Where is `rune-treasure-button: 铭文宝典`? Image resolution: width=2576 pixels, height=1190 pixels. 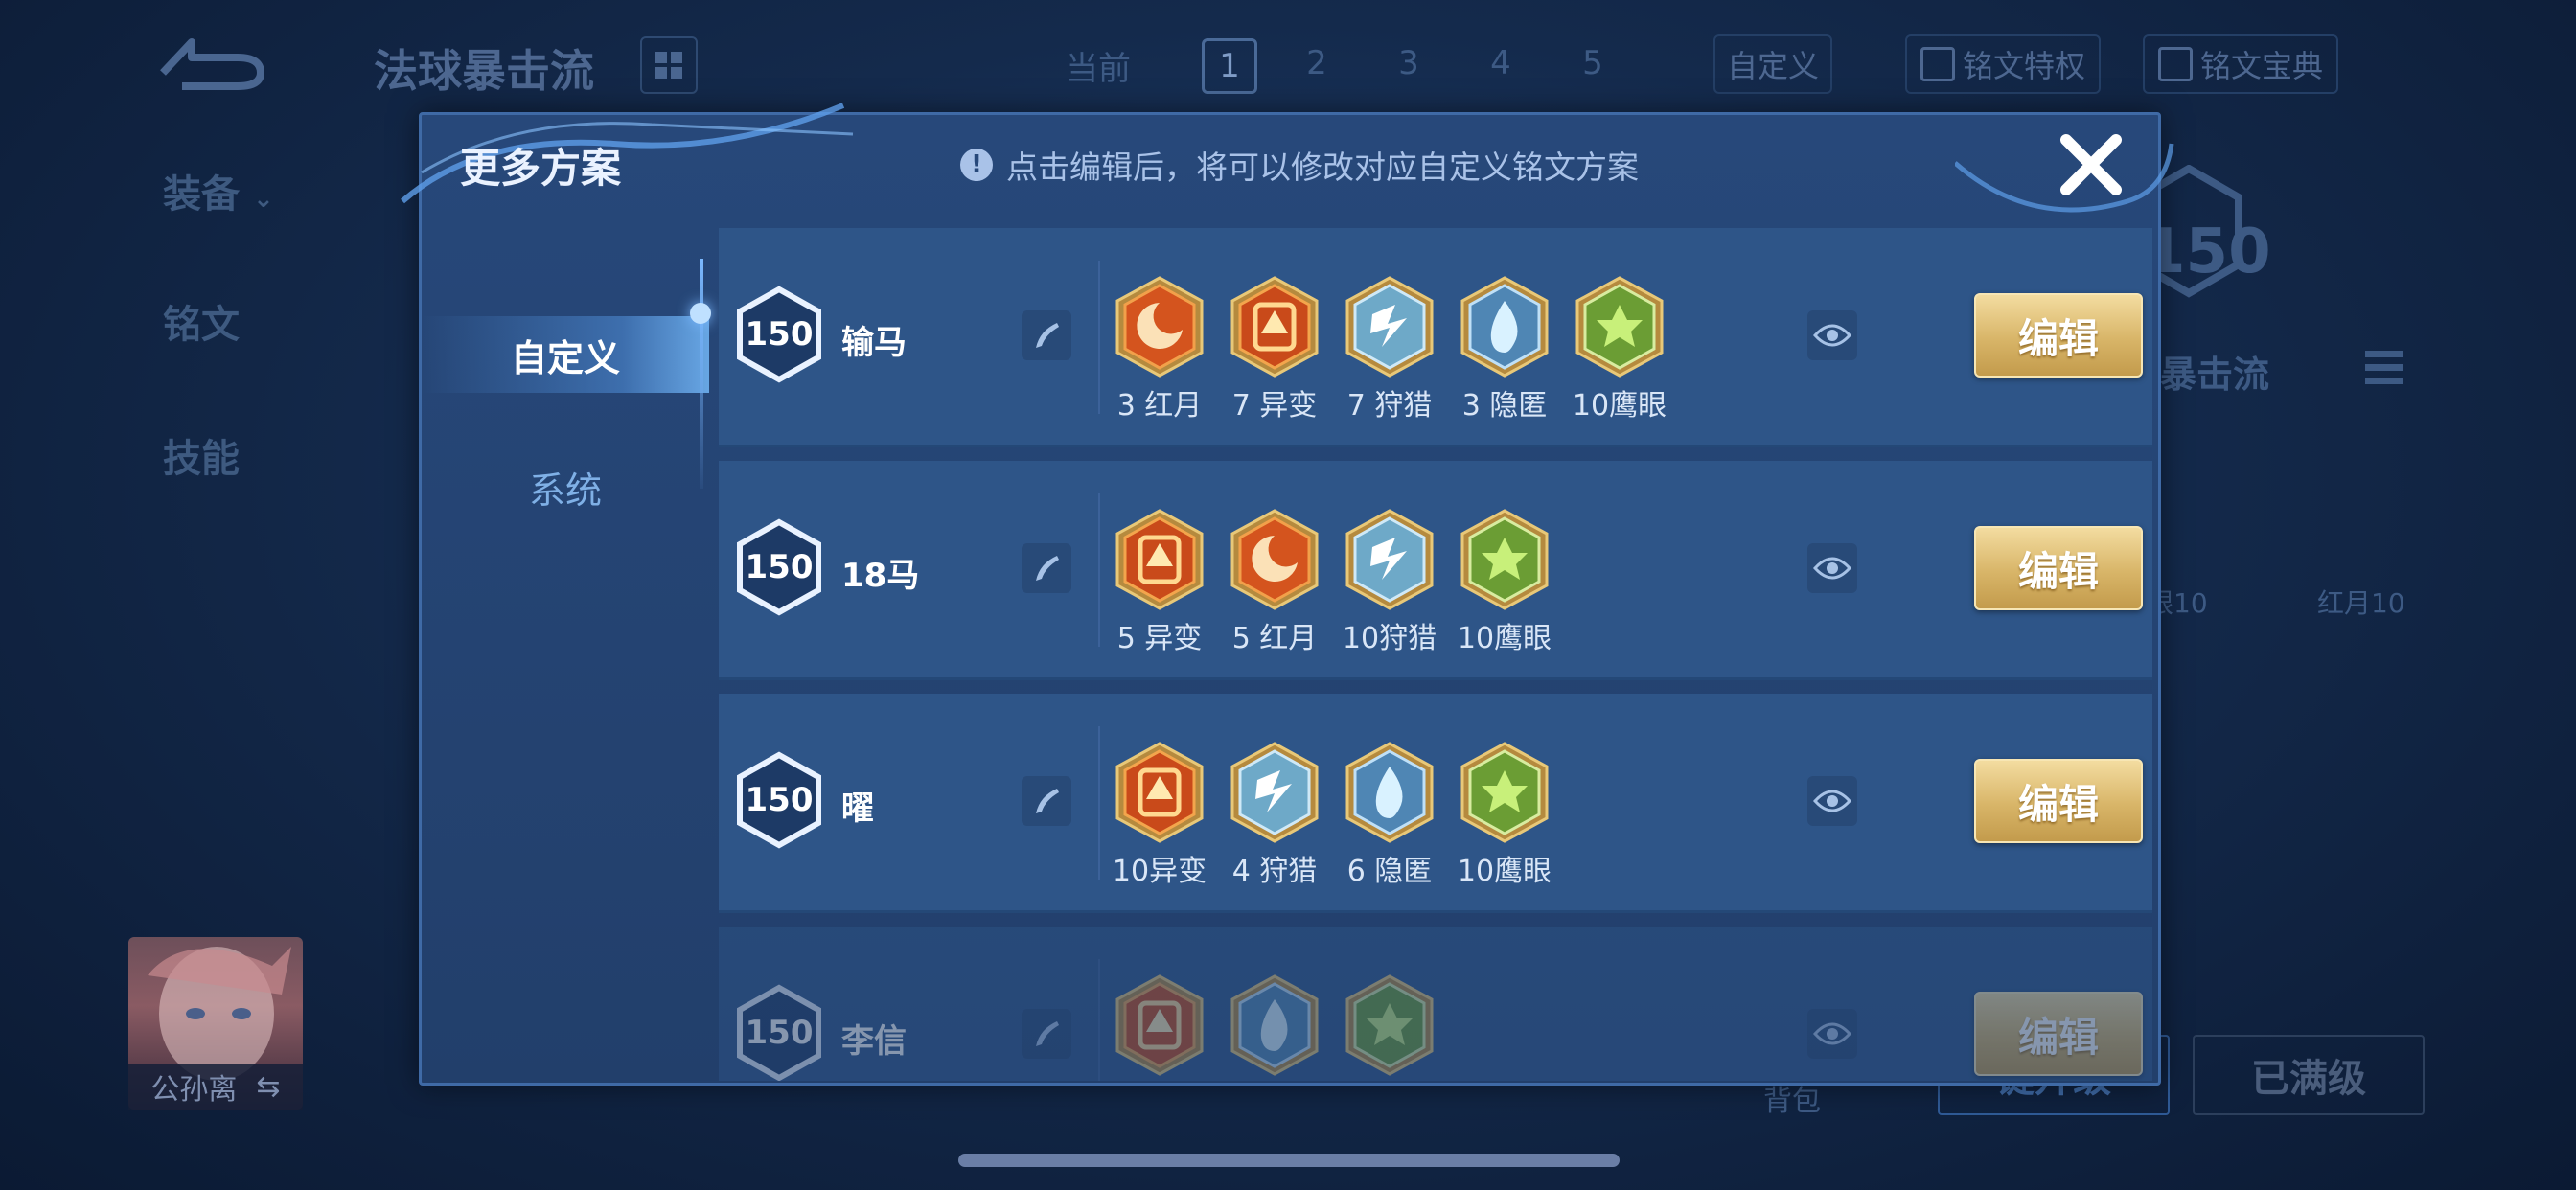 rune-treasure-button: 铭文宝典 is located at coordinates (2240, 64).